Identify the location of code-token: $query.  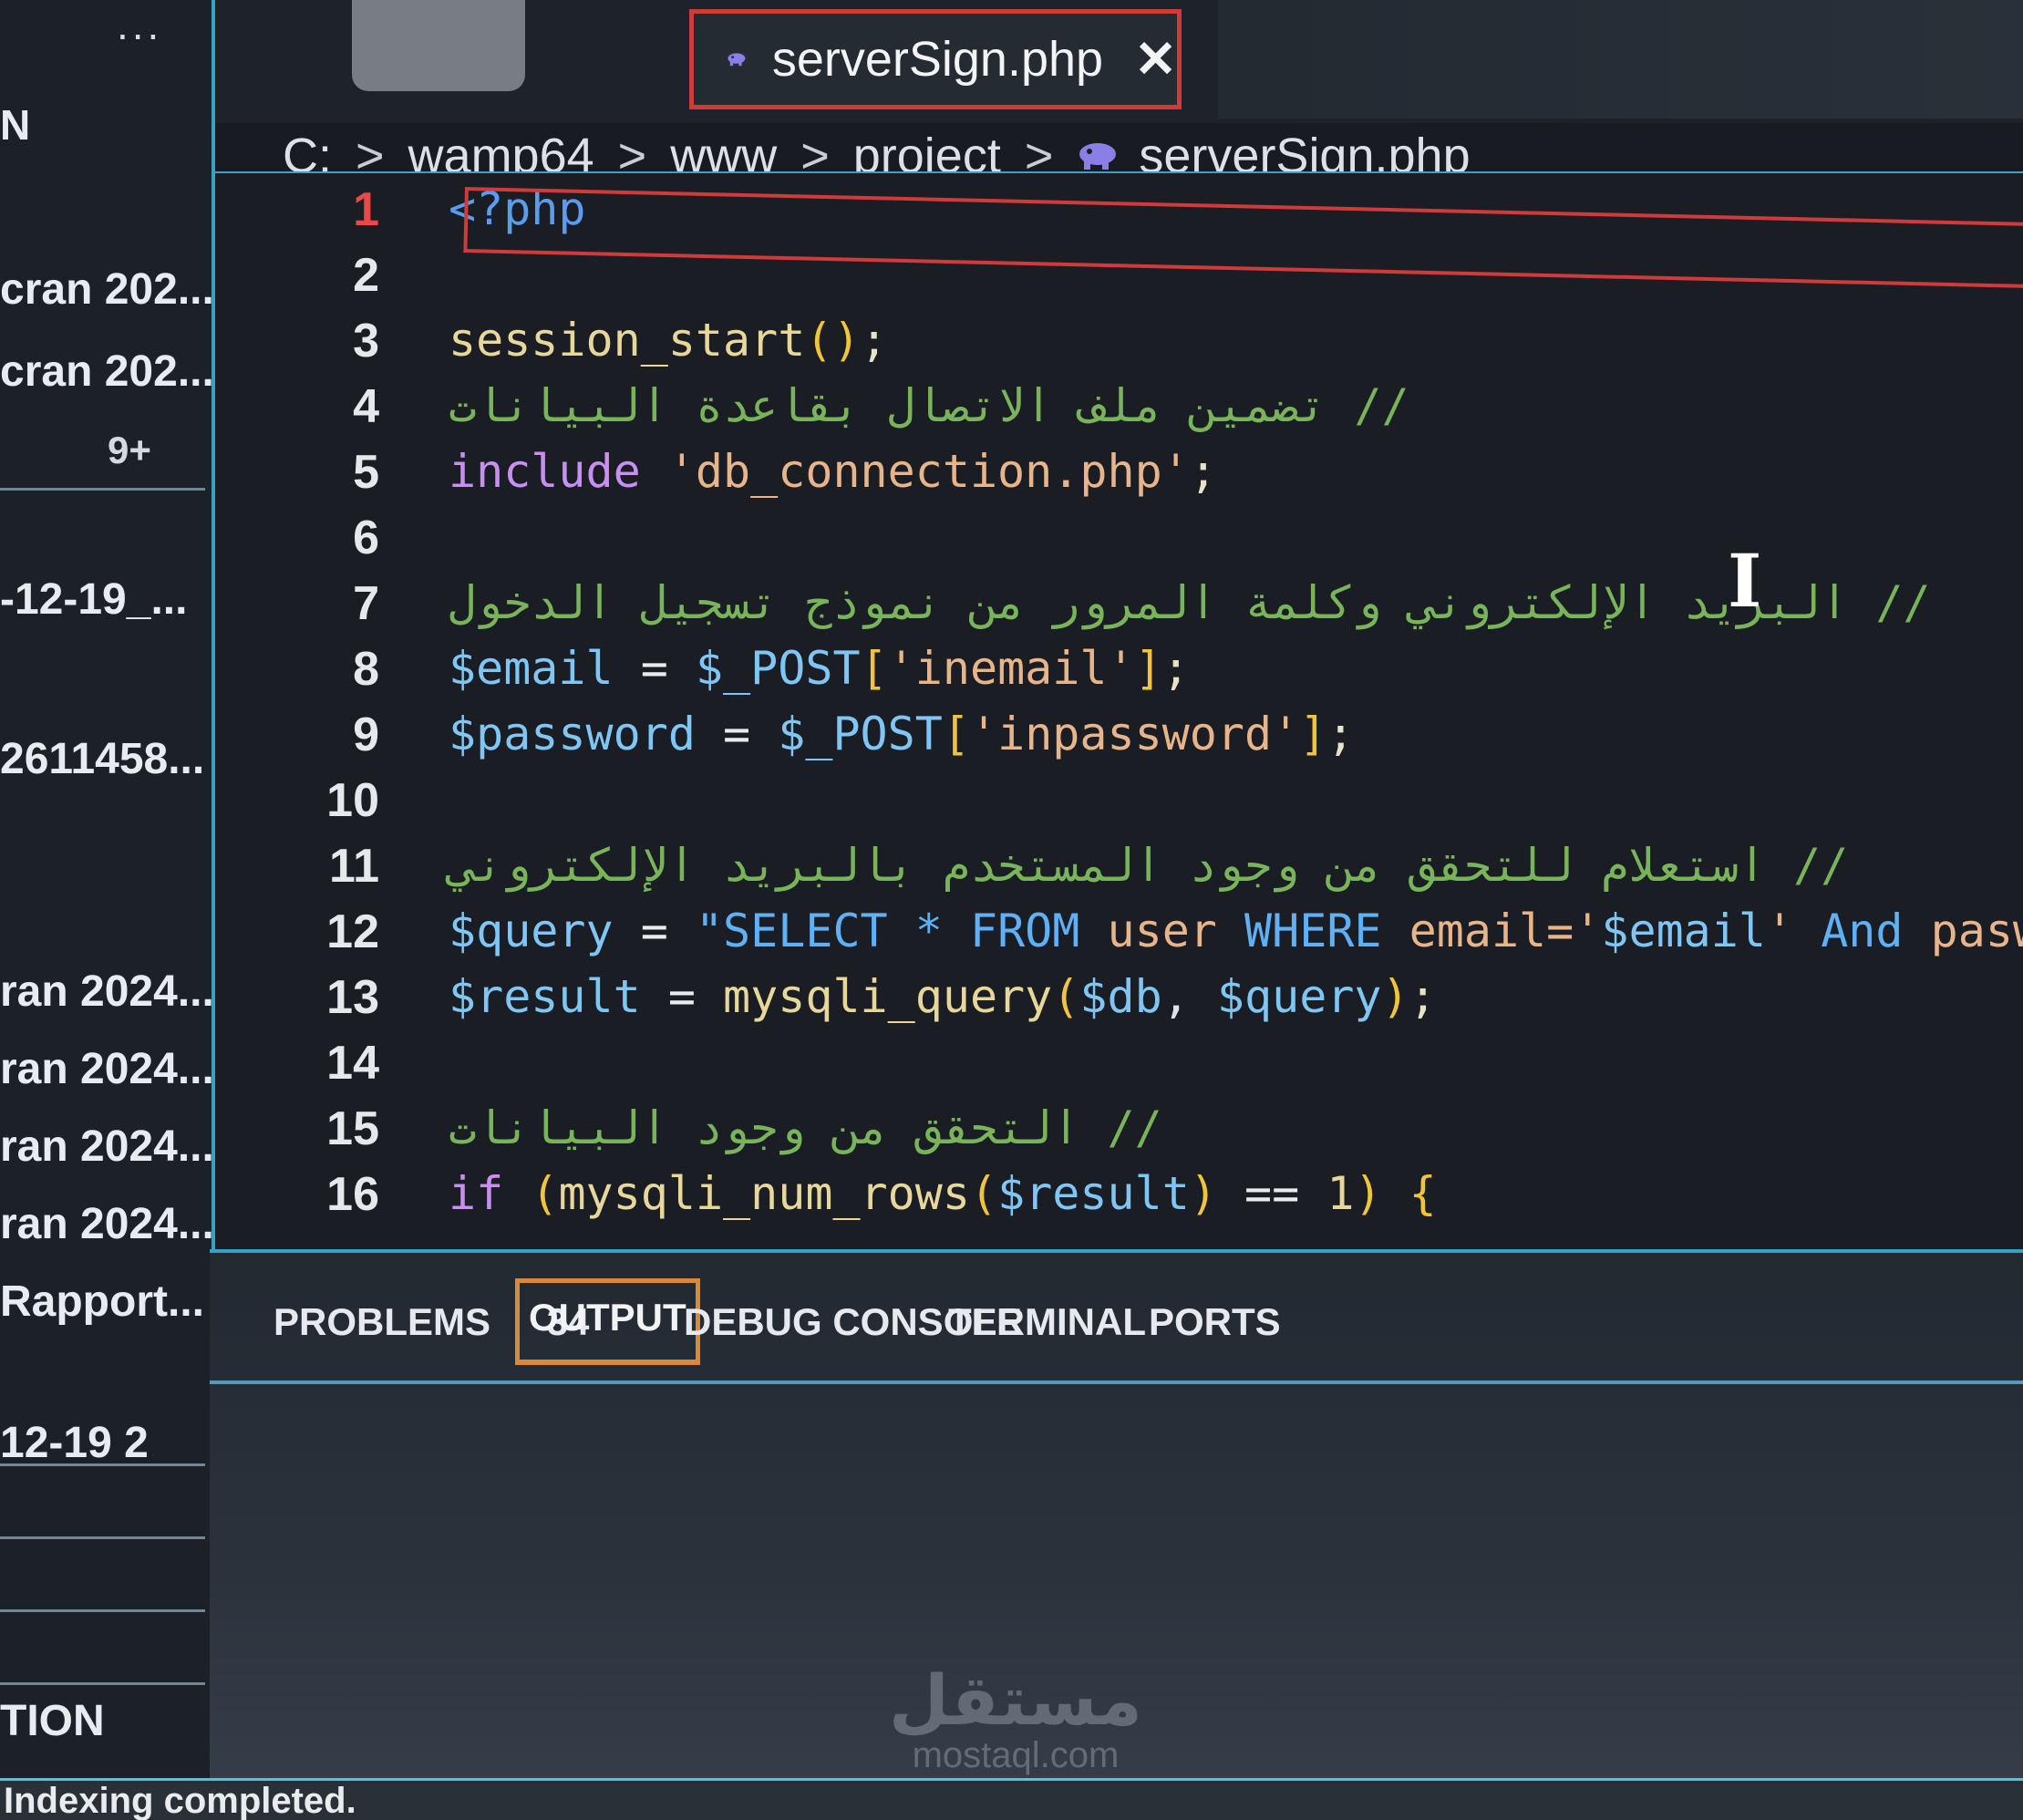
(1299, 997).